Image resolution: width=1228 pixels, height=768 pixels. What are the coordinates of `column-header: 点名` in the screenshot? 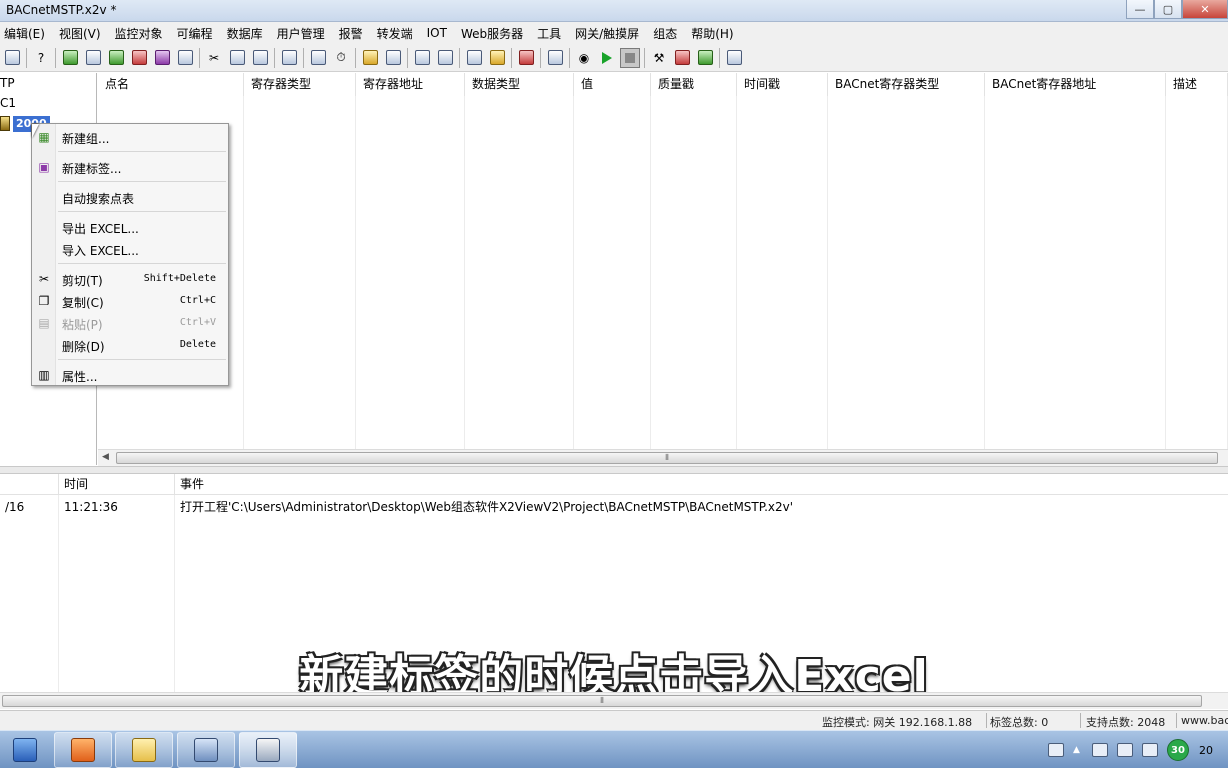 It's located at (171, 84).